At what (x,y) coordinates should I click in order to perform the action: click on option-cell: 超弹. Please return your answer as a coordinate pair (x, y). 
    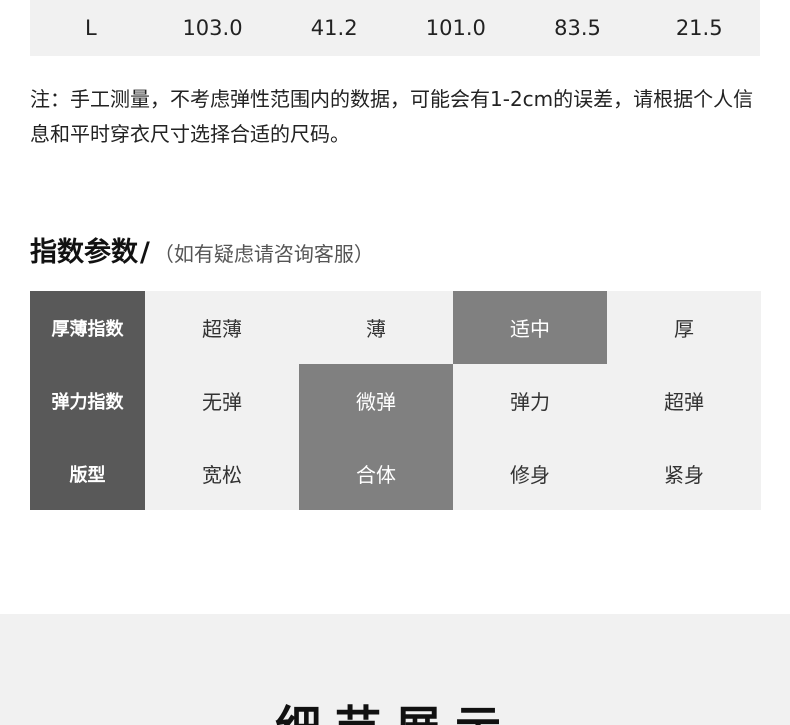
    Looking at the image, I should click on (684, 402).